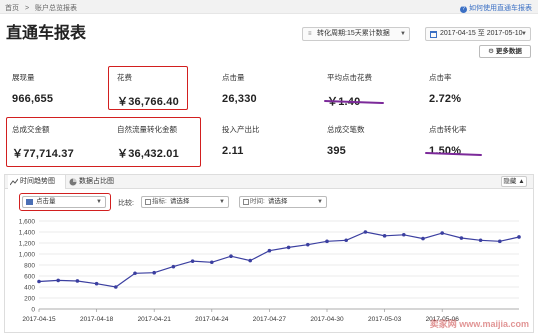  I want to click on more-data-label: 更多数据, so click(508, 51).